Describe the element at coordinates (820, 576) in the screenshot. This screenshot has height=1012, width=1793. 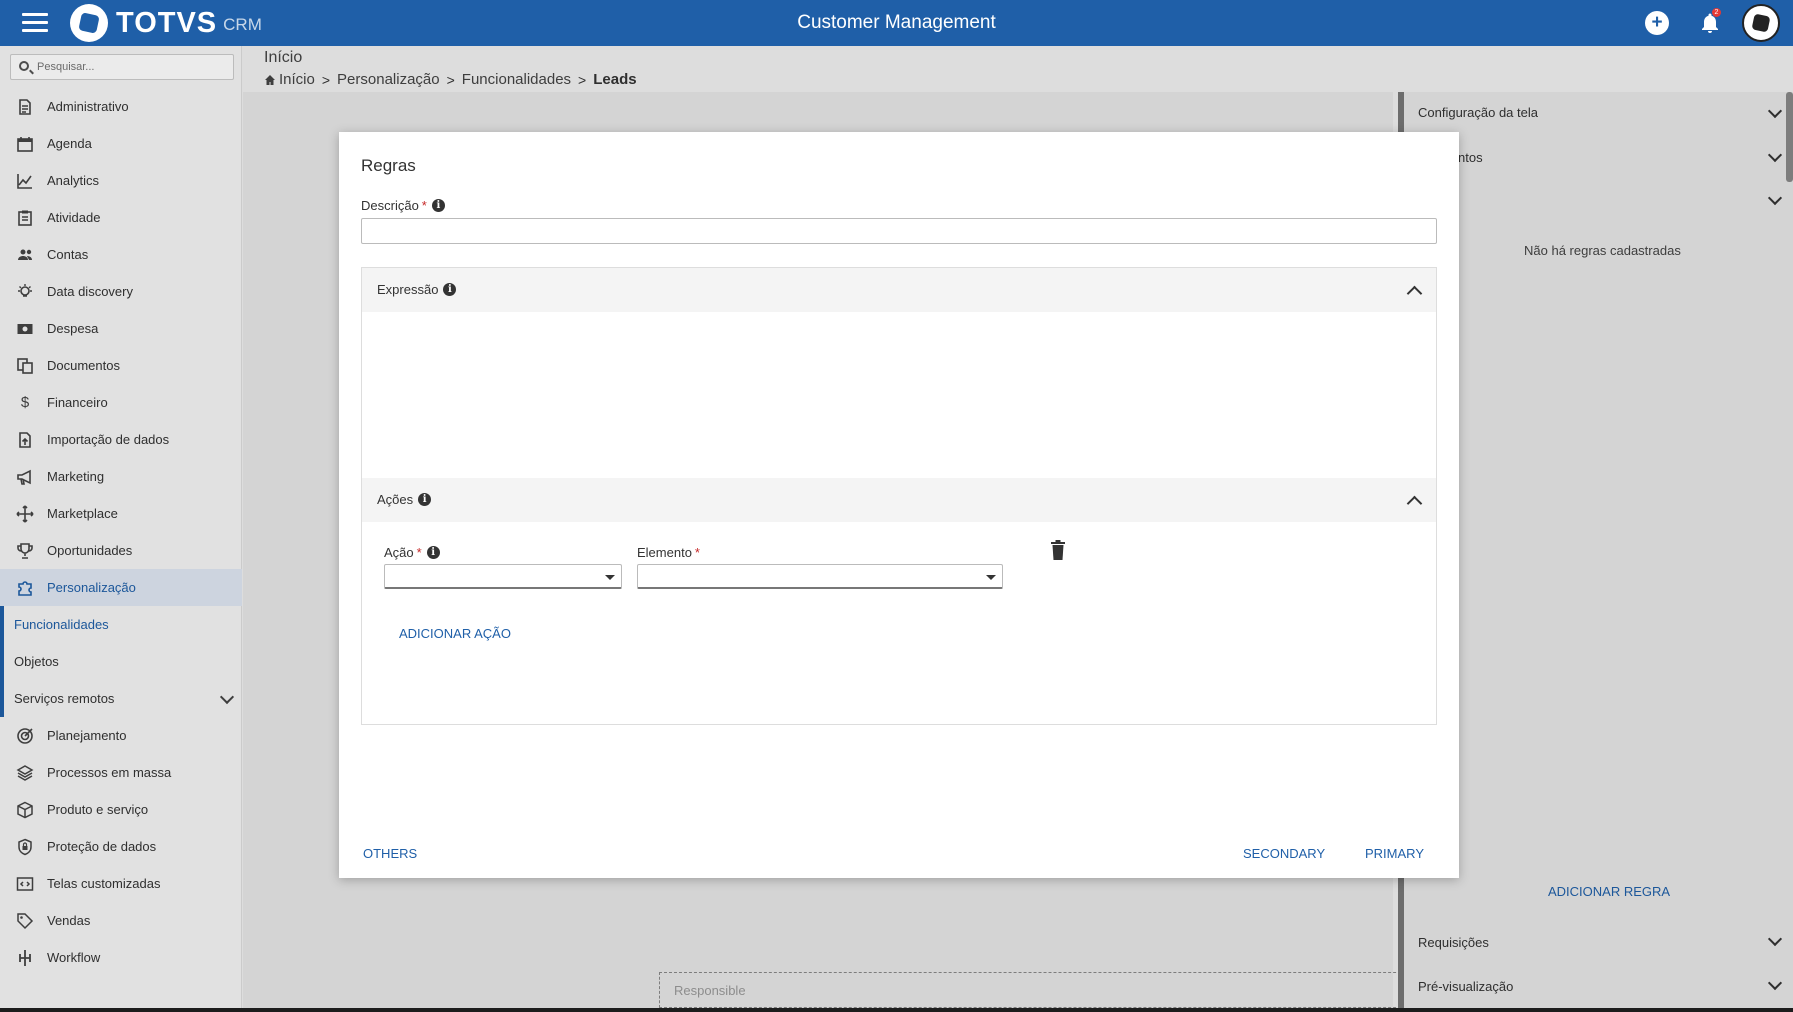
I see `element-select` at that location.